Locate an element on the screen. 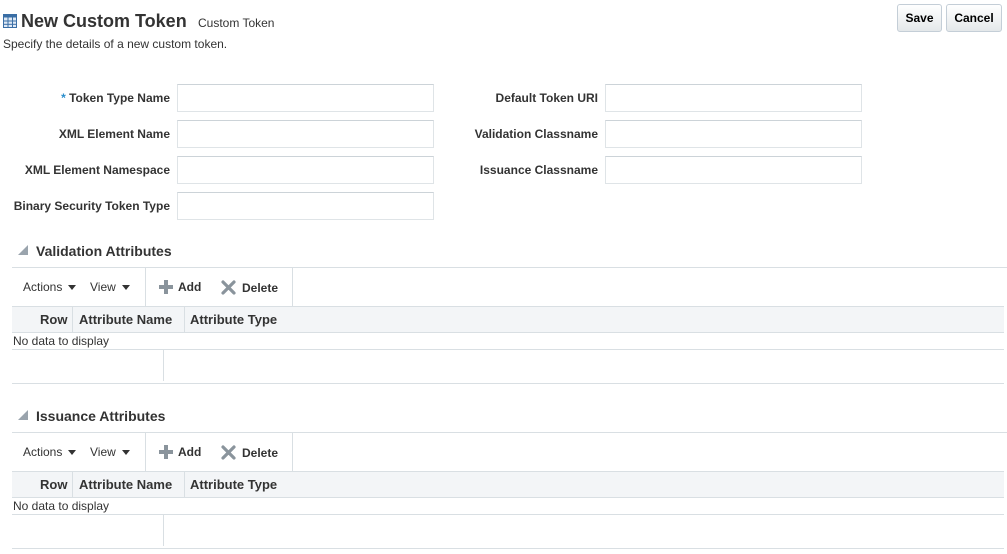 The width and height of the screenshot is (1007, 554). binary-security-token-type-input is located at coordinates (305, 206).